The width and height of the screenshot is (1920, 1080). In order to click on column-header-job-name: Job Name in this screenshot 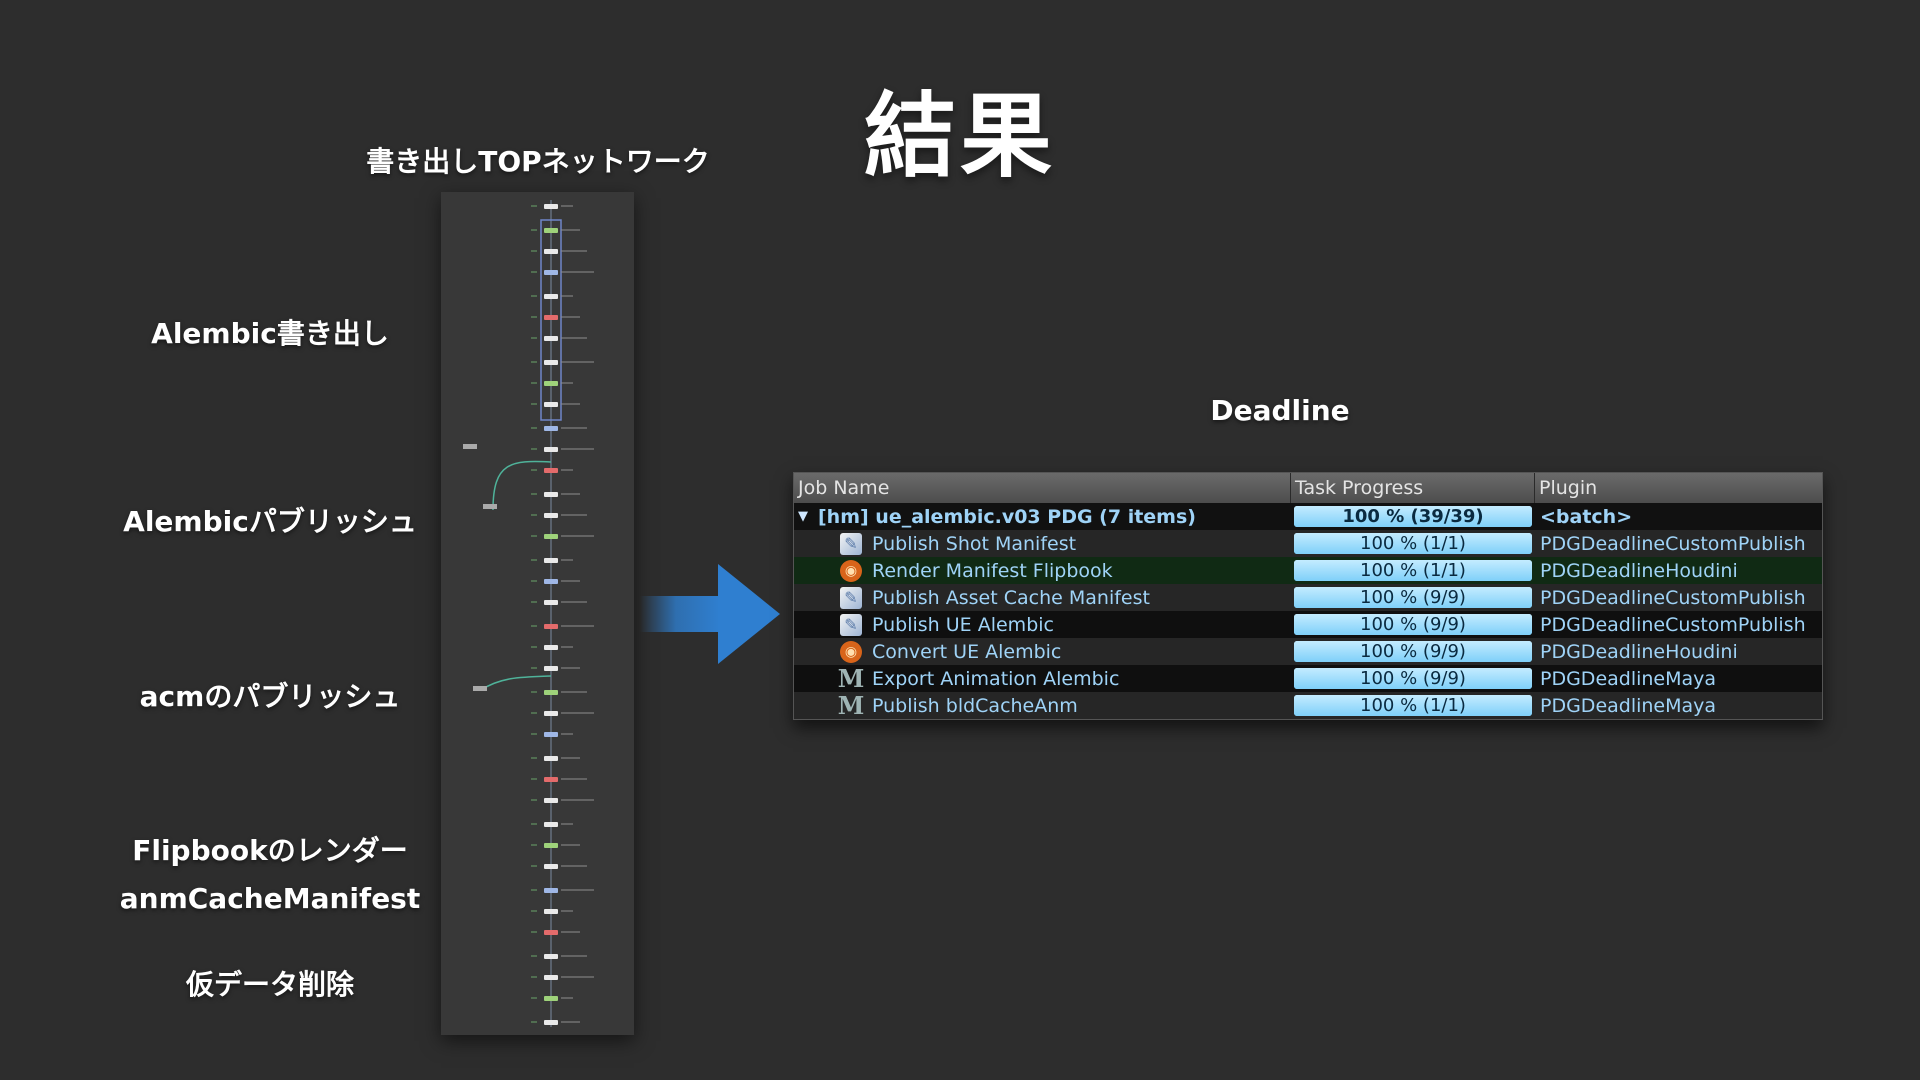, I will do `click(1042, 488)`.